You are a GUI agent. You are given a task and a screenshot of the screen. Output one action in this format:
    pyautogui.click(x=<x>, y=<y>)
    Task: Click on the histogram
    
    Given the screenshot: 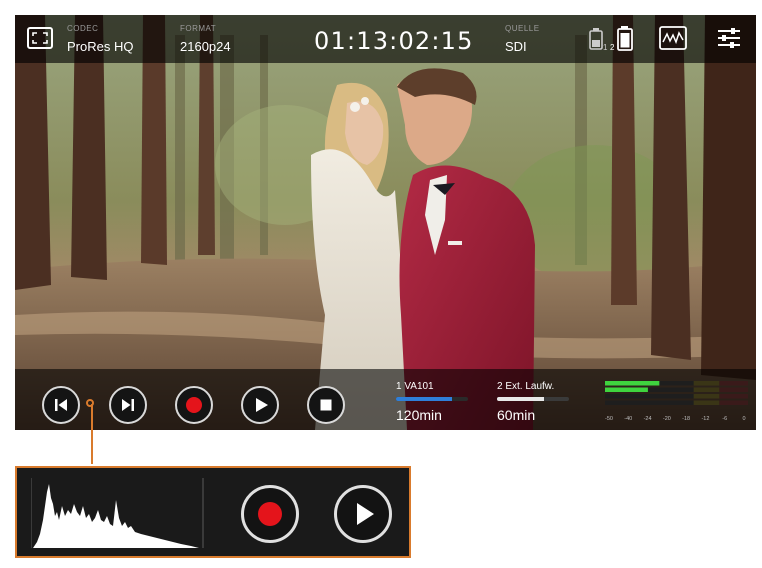 What is the action you would take?
    pyautogui.click(x=117, y=513)
    